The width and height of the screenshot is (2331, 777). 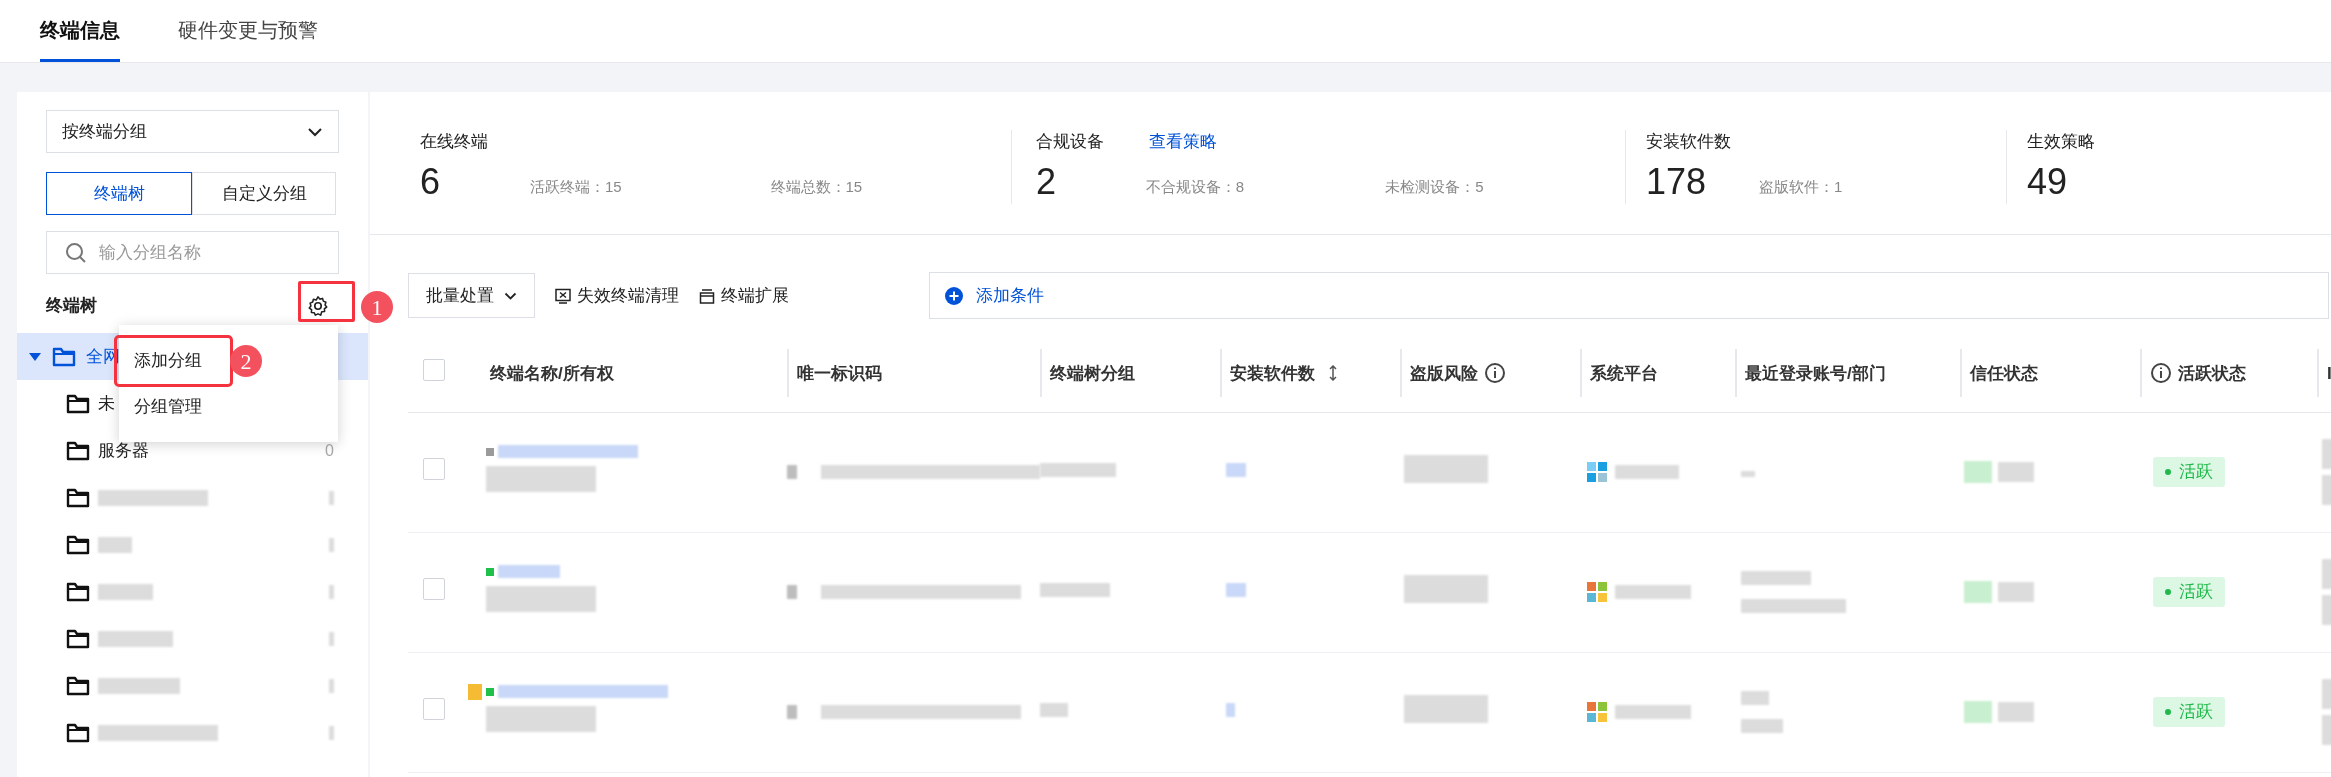 I want to click on policy-link: 查看策略, so click(x=1183, y=142).